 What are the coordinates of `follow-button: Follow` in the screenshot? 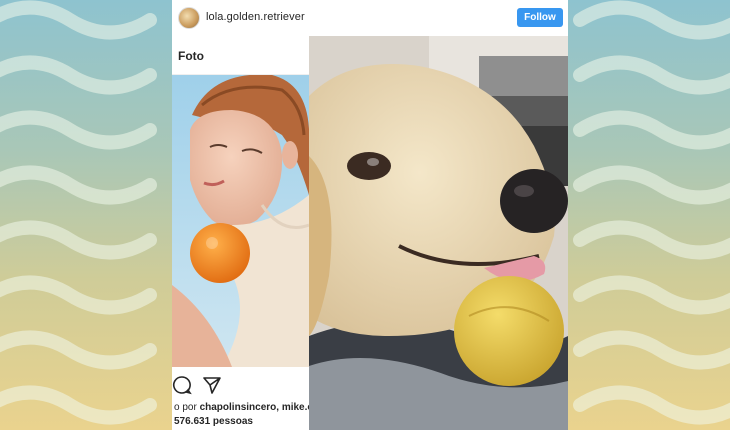 It's located at (540, 17).